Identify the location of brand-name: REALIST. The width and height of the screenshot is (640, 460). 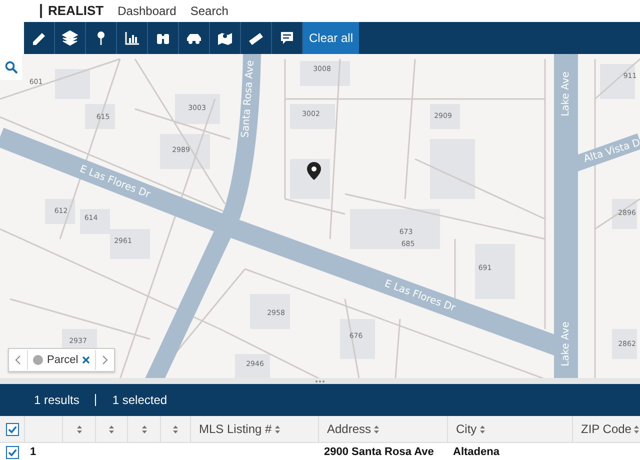
(72, 11).